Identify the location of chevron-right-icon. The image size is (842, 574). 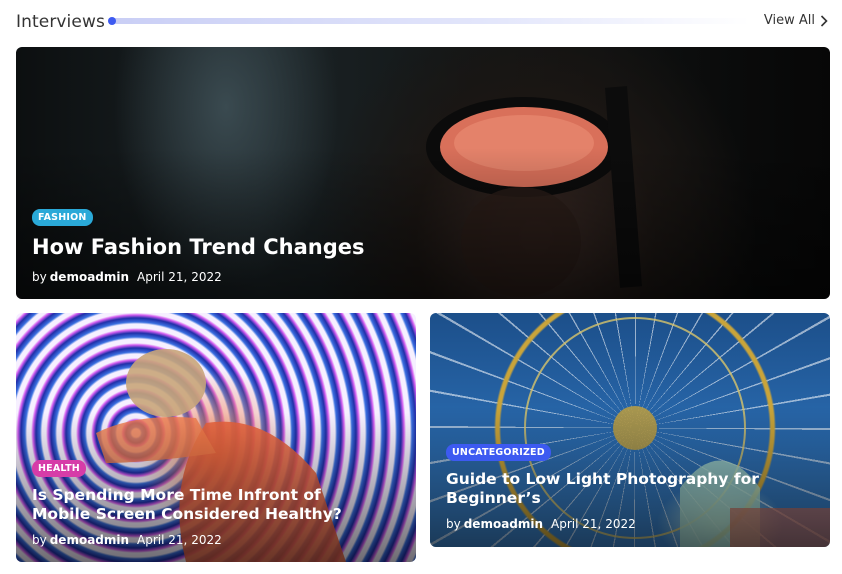
(824, 20).